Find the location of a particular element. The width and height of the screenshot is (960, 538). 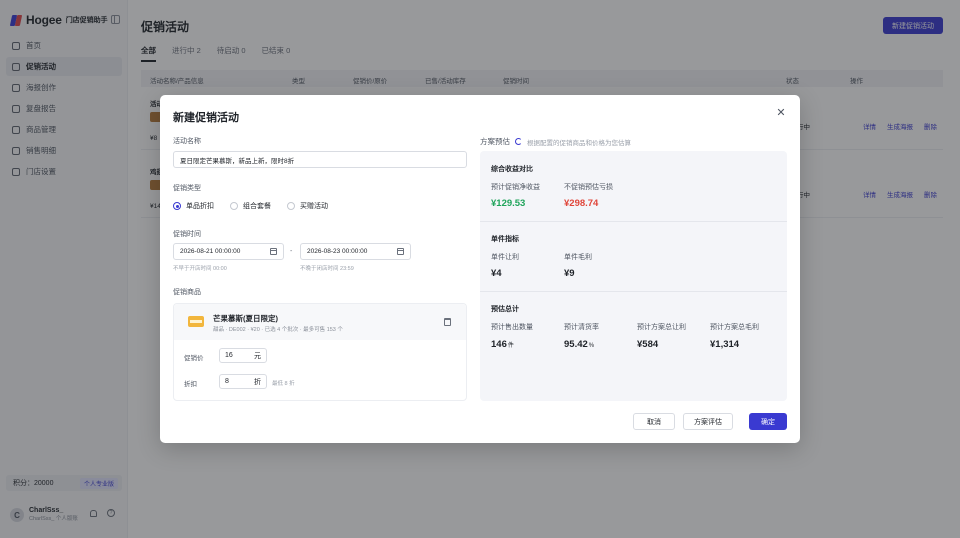

unit-margin-label: 单件毛利 is located at coordinates (578, 257).